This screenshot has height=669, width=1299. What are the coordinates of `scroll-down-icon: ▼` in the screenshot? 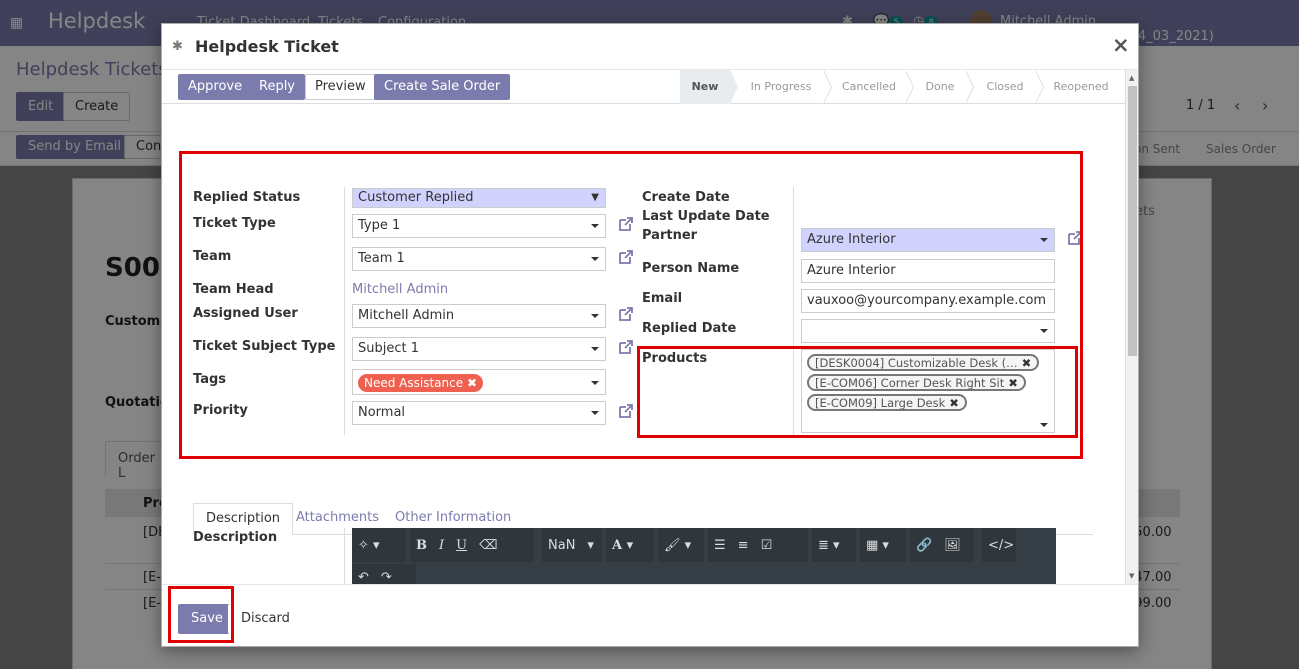 It's located at (1131, 576).